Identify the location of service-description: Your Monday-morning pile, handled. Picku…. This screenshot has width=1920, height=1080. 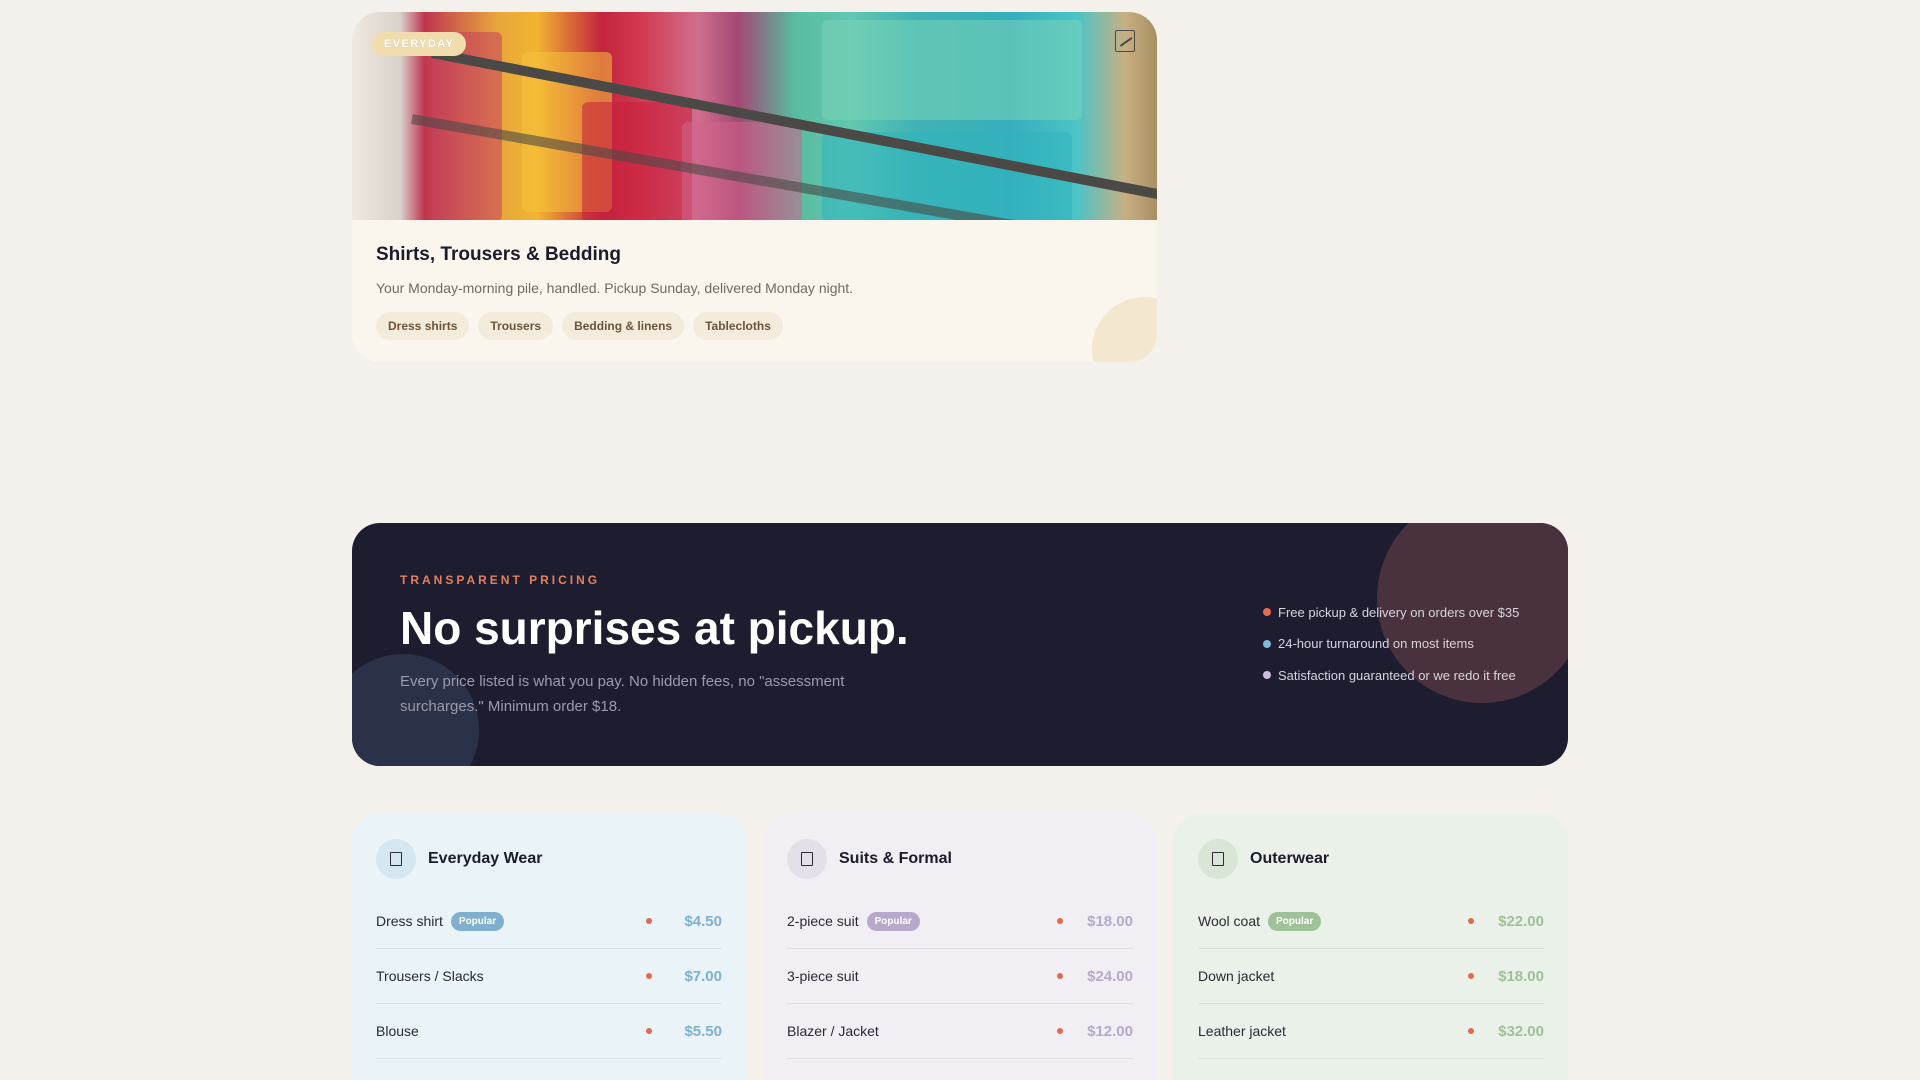
(615, 288).